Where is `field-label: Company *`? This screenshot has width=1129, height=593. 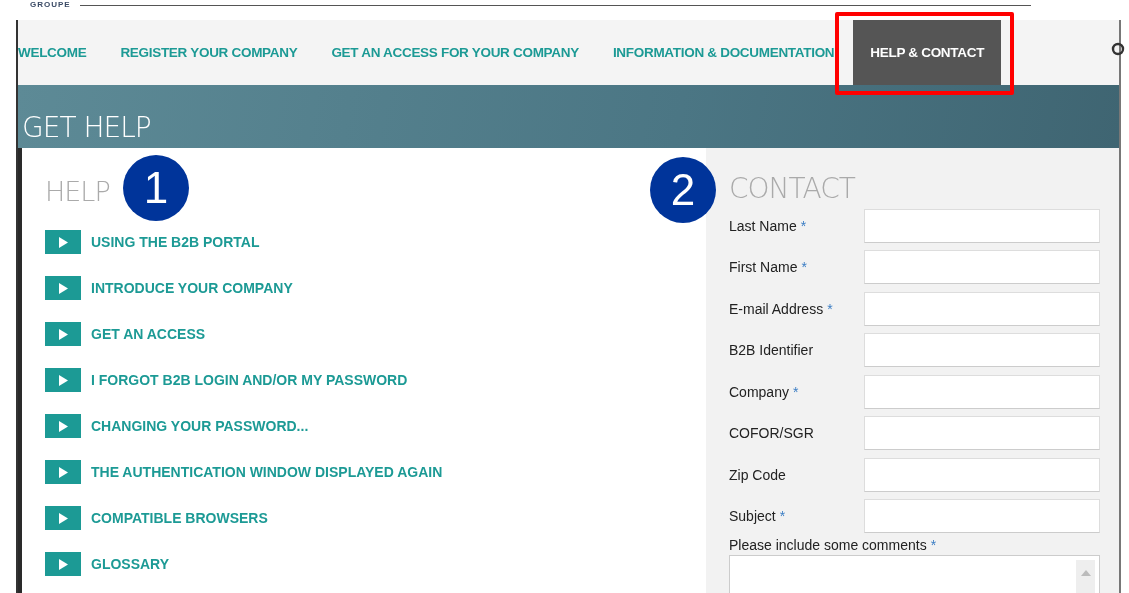 field-label: Company * is located at coordinates (764, 391).